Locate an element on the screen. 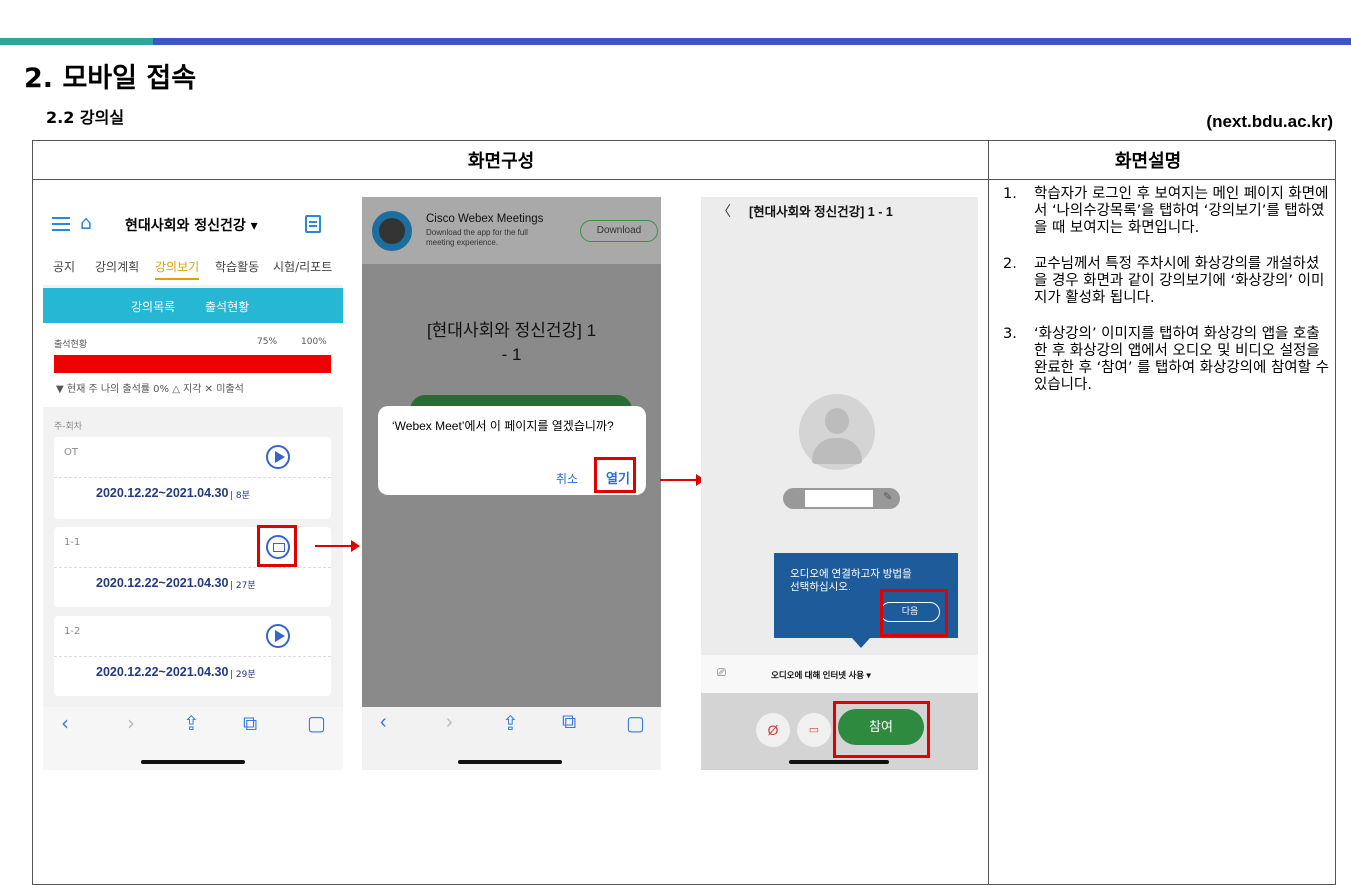 The width and height of the screenshot is (1351, 885). subtab-lecture-list: 강의목록 is located at coordinates (153, 306).